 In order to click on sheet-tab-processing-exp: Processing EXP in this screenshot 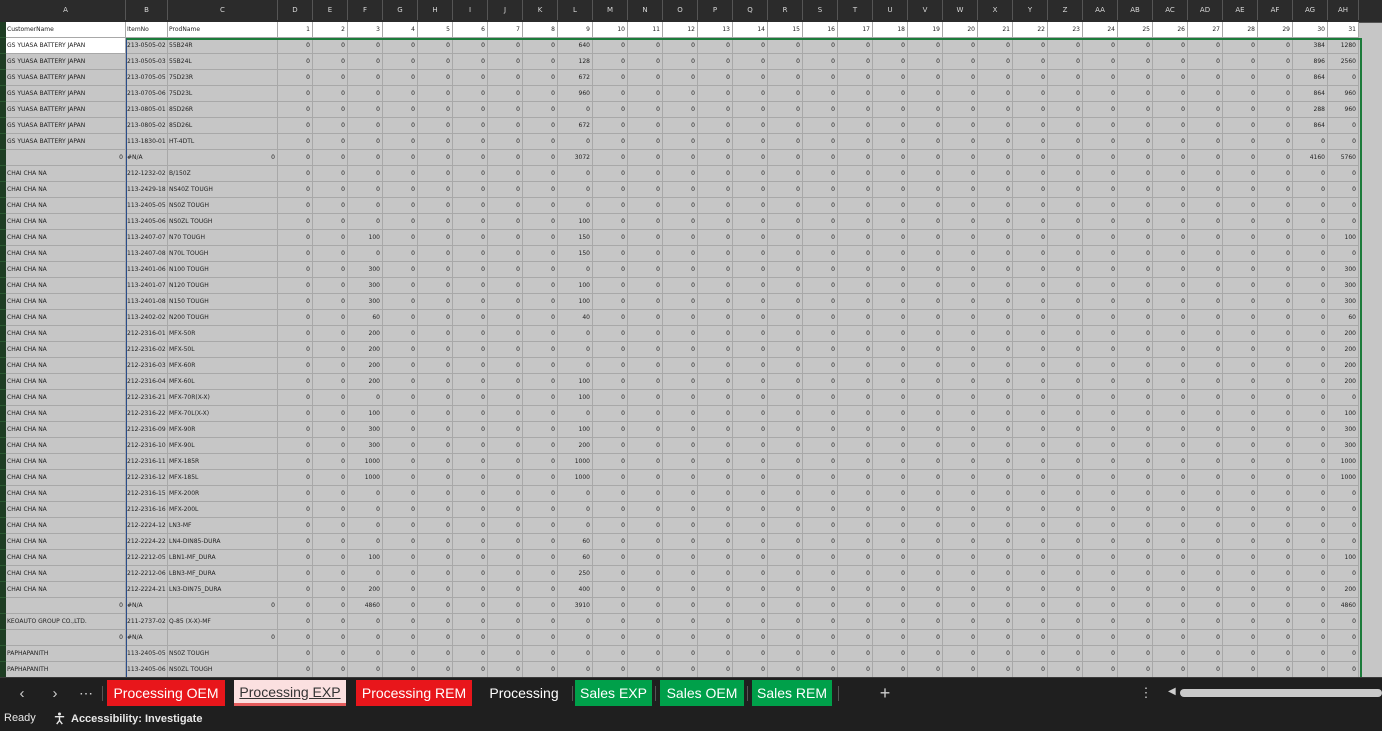, I will do `click(290, 693)`.